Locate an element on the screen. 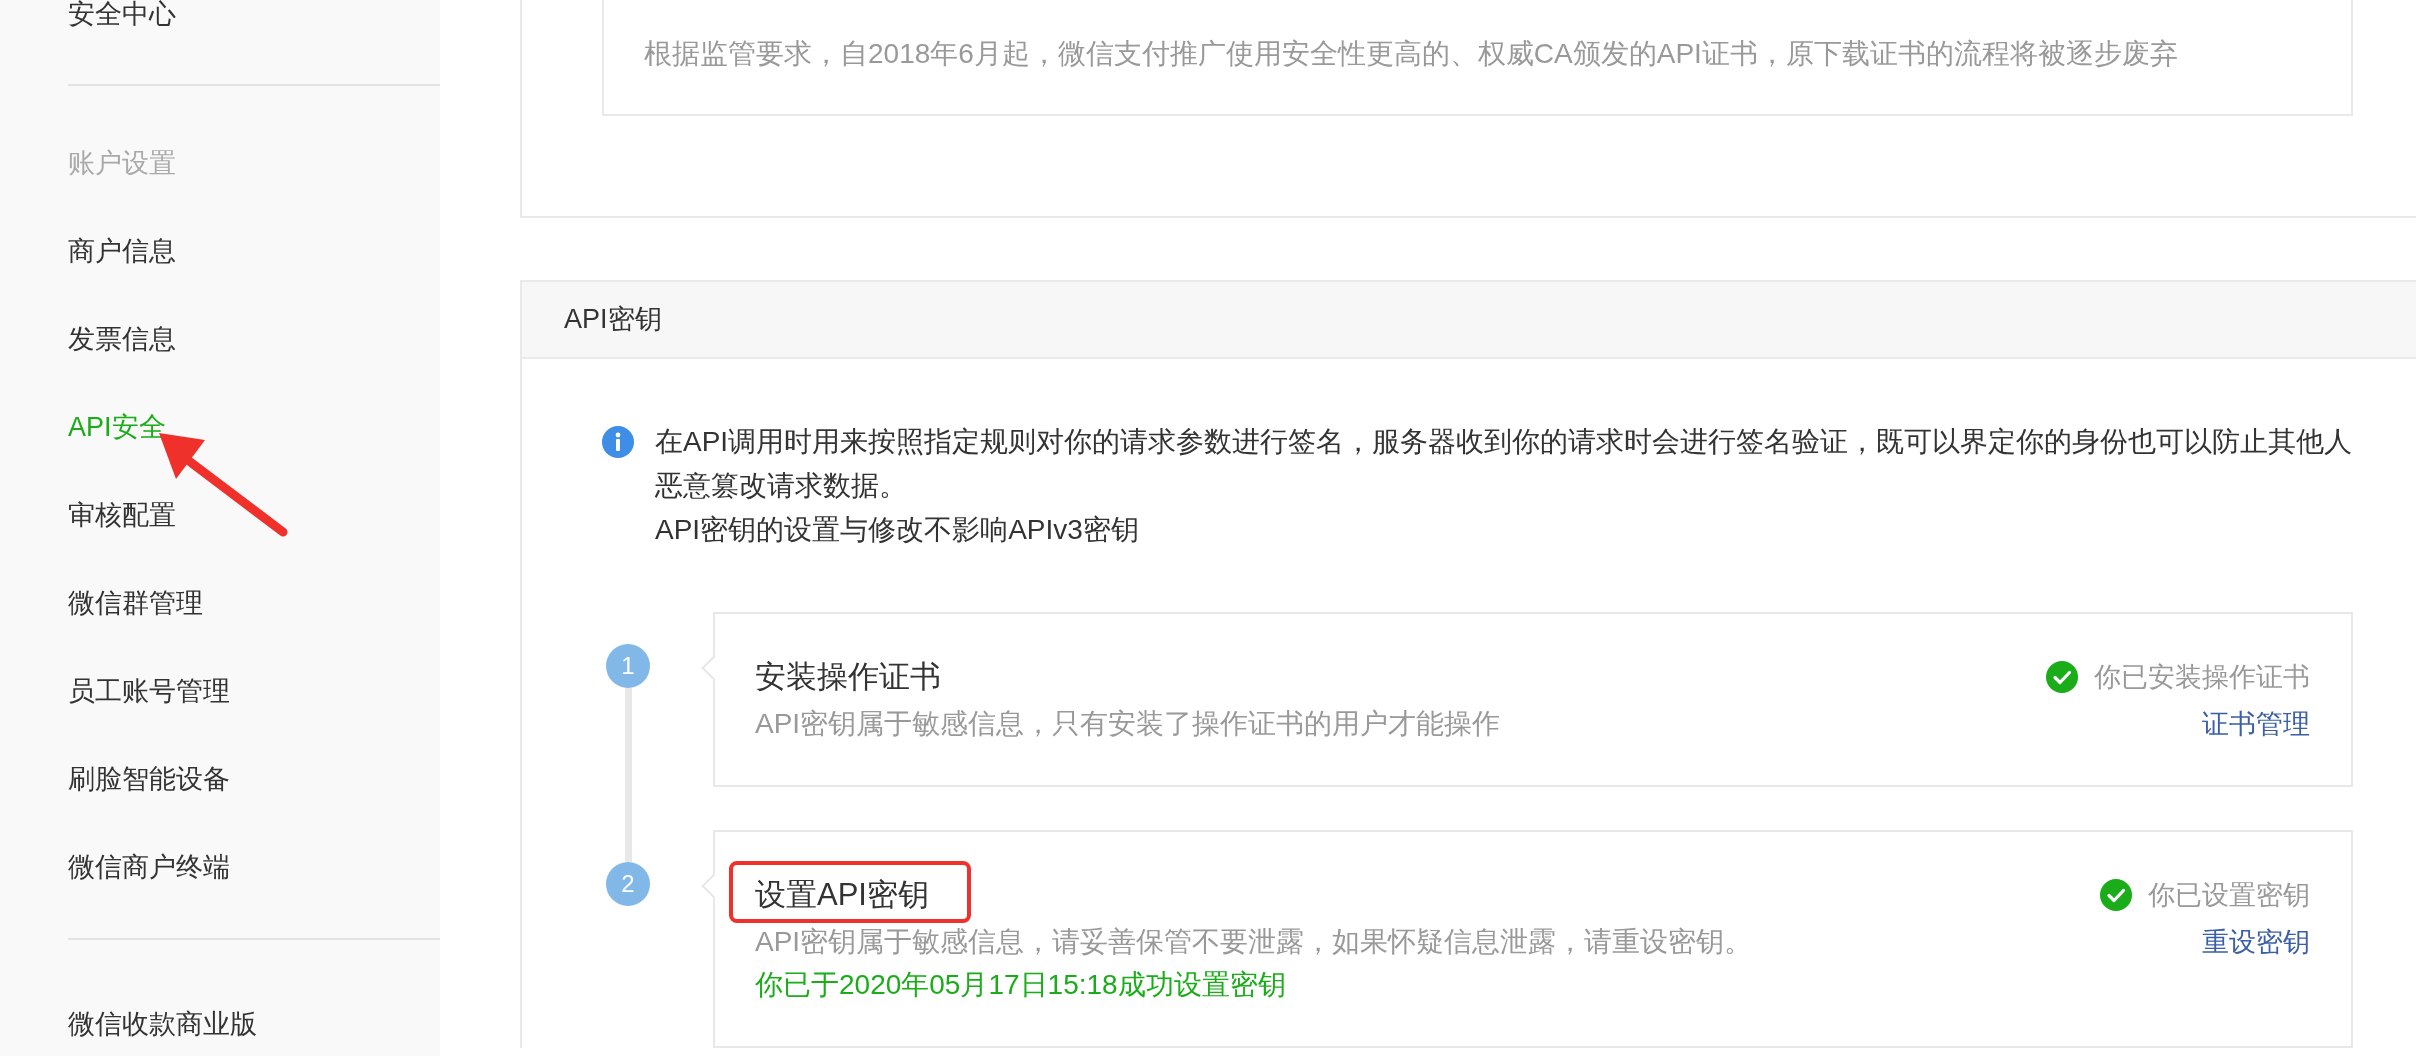 This screenshot has height=1056, width=2416. sidebar-item: 发票信息 is located at coordinates (122, 339).